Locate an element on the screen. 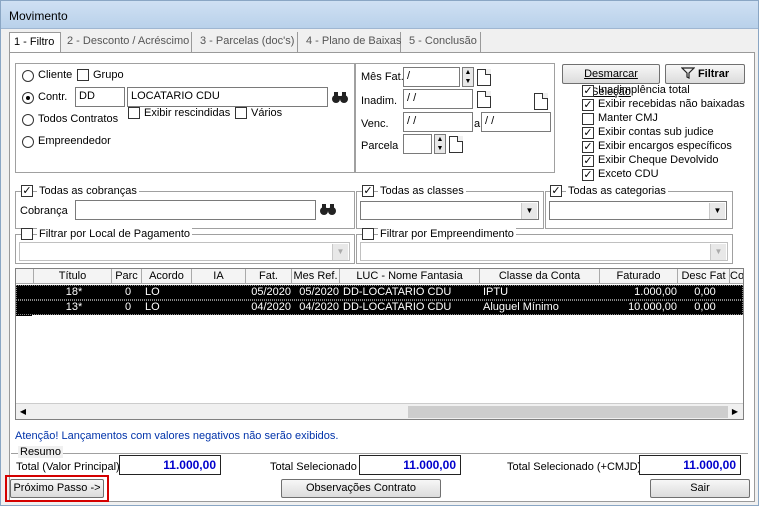 The height and width of the screenshot is (506, 759). col-co: Co is located at coordinates (736, 276).